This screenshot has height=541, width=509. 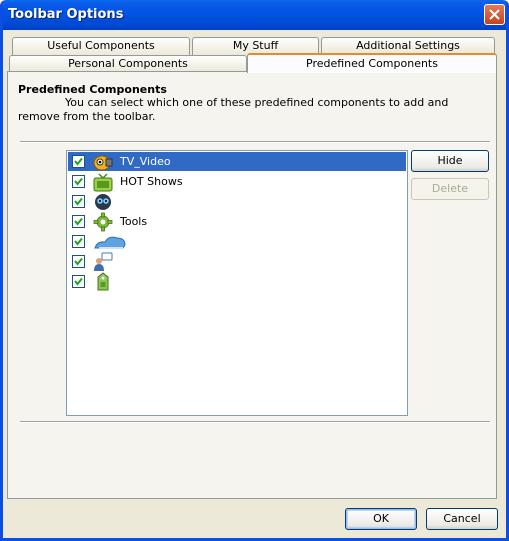 What do you see at coordinates (92, 89) in the screenshot?
I see `section-title: Predefined Components` at bounding box center [92, 89].